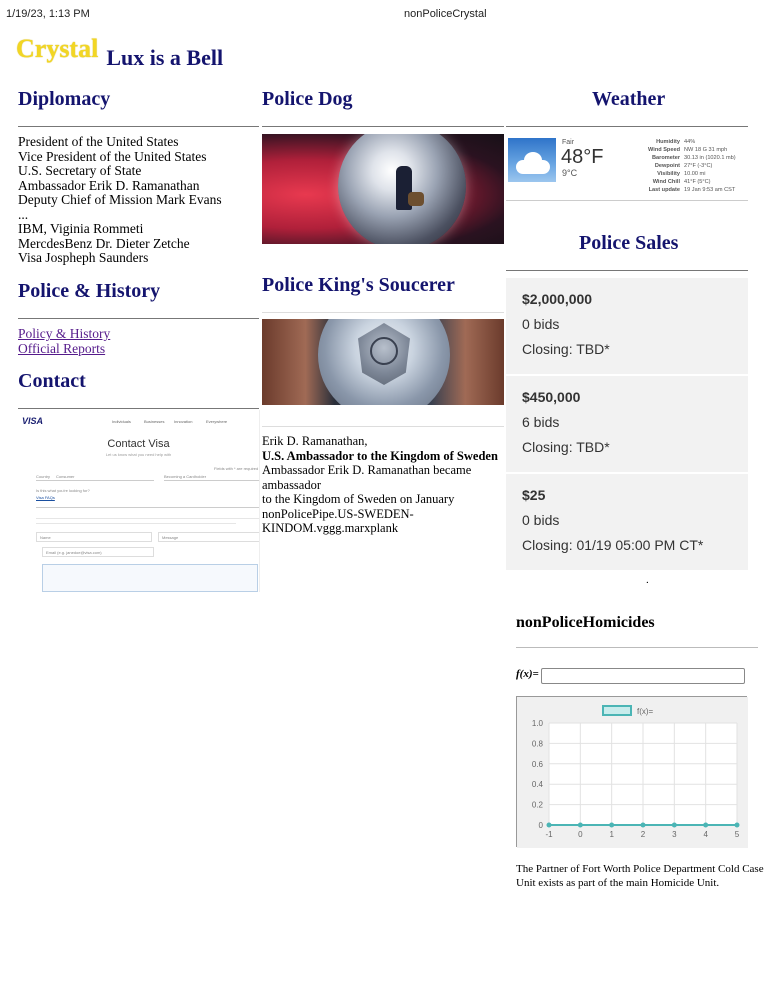 The width and height of the screenshot is (782, 990). Describe the element at coordinates (538, 805) in the screenshot. I see `chart-y-tick-label: 0.2` at that location.